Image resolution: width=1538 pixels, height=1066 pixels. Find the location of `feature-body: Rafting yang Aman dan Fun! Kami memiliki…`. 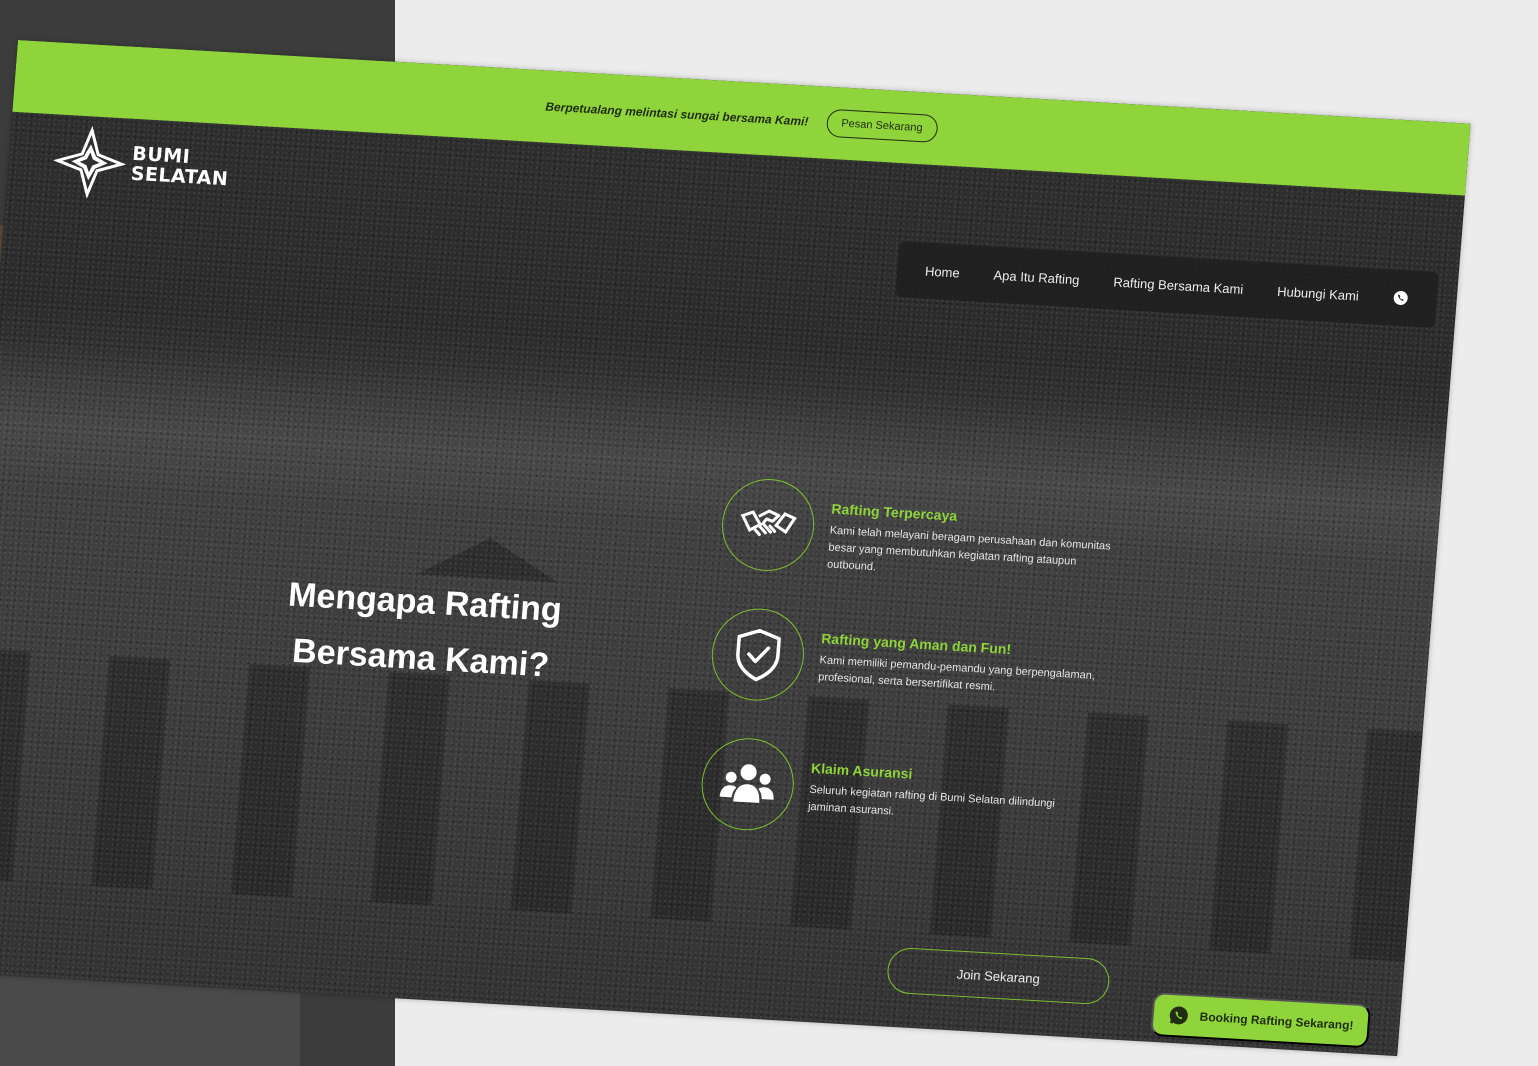

feature-body: Rafting yang Aman dan Fun! Kami memiliki… is located at coordinates (963, 657).